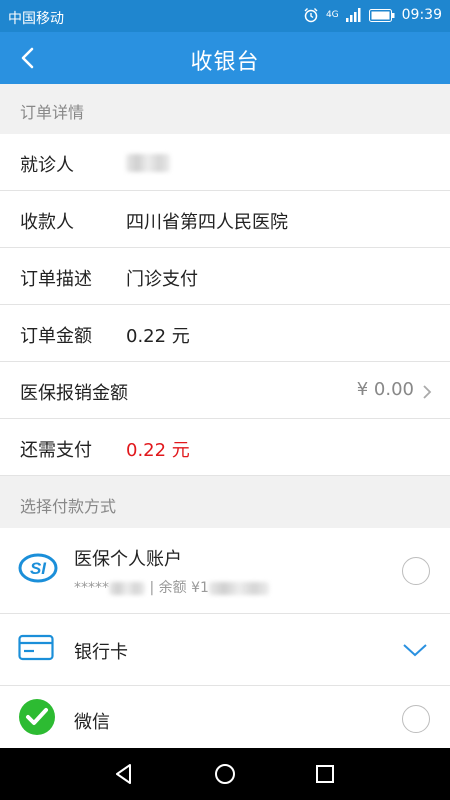  What do you see at coordinates (162, 279) in the screenshot?
I see `description-value: 门诊支付` at bounding box center [162, 279].